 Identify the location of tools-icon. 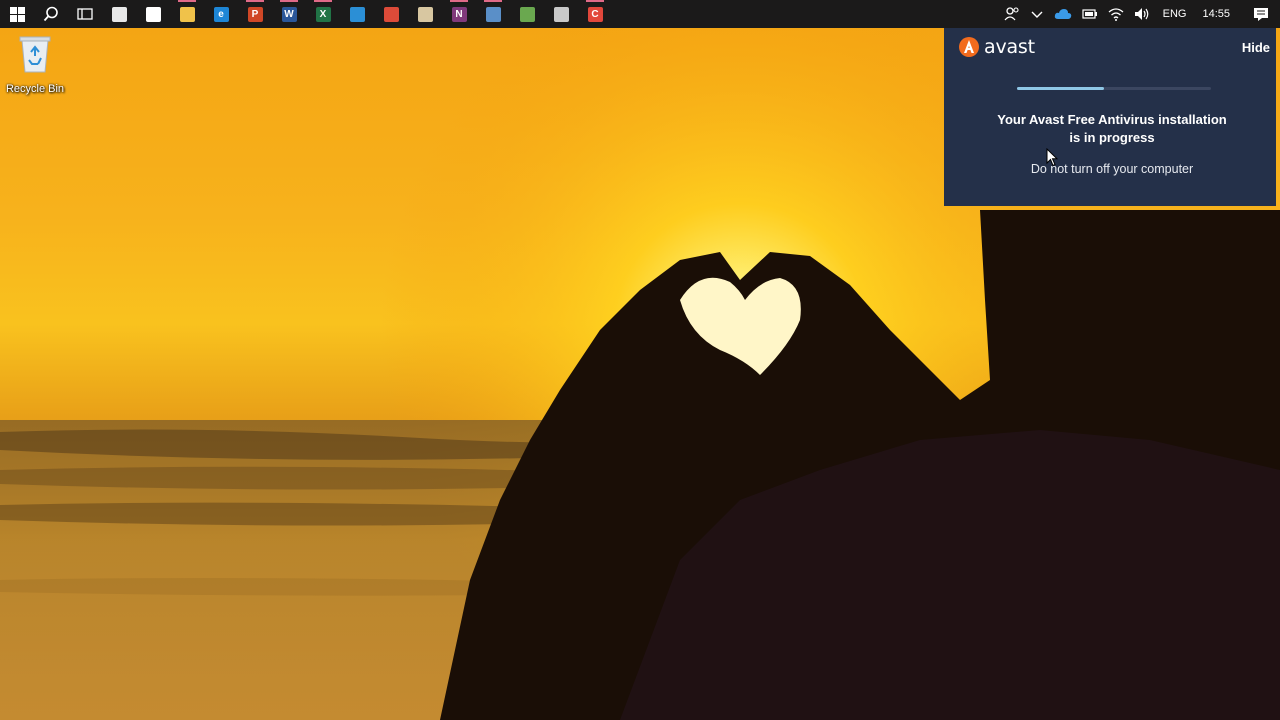
(425, 14).